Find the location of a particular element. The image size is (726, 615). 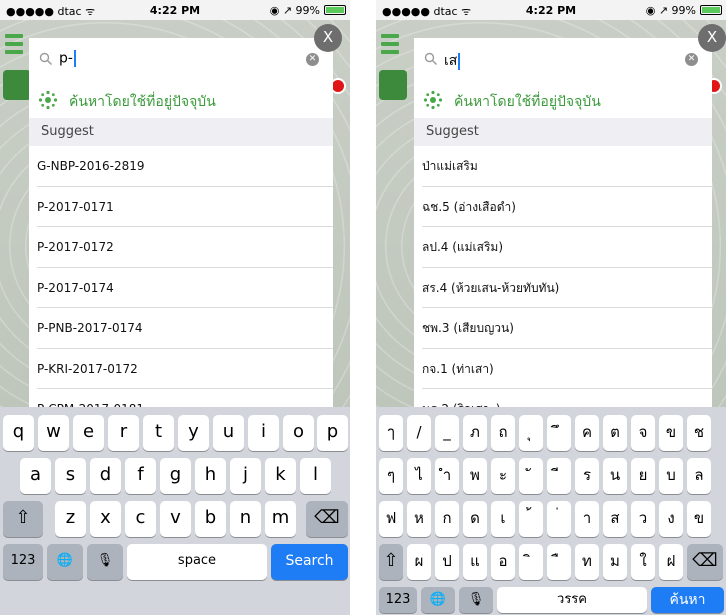

key: c is located at coordinates (140, 519).